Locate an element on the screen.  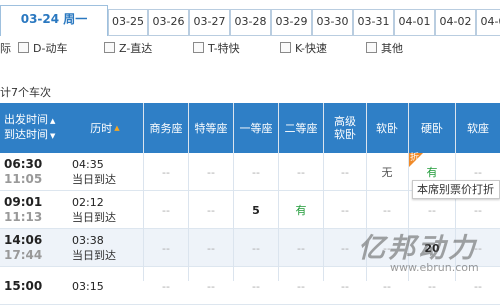
train-count-summary: 计7个车次 is located at coordinates (25, 92).